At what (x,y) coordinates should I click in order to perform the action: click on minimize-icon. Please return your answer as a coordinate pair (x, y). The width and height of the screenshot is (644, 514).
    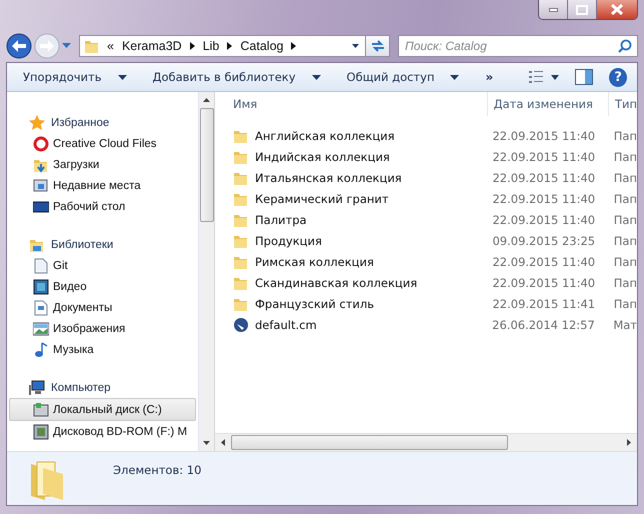
    Looking at the image, I should click on (553, 10).